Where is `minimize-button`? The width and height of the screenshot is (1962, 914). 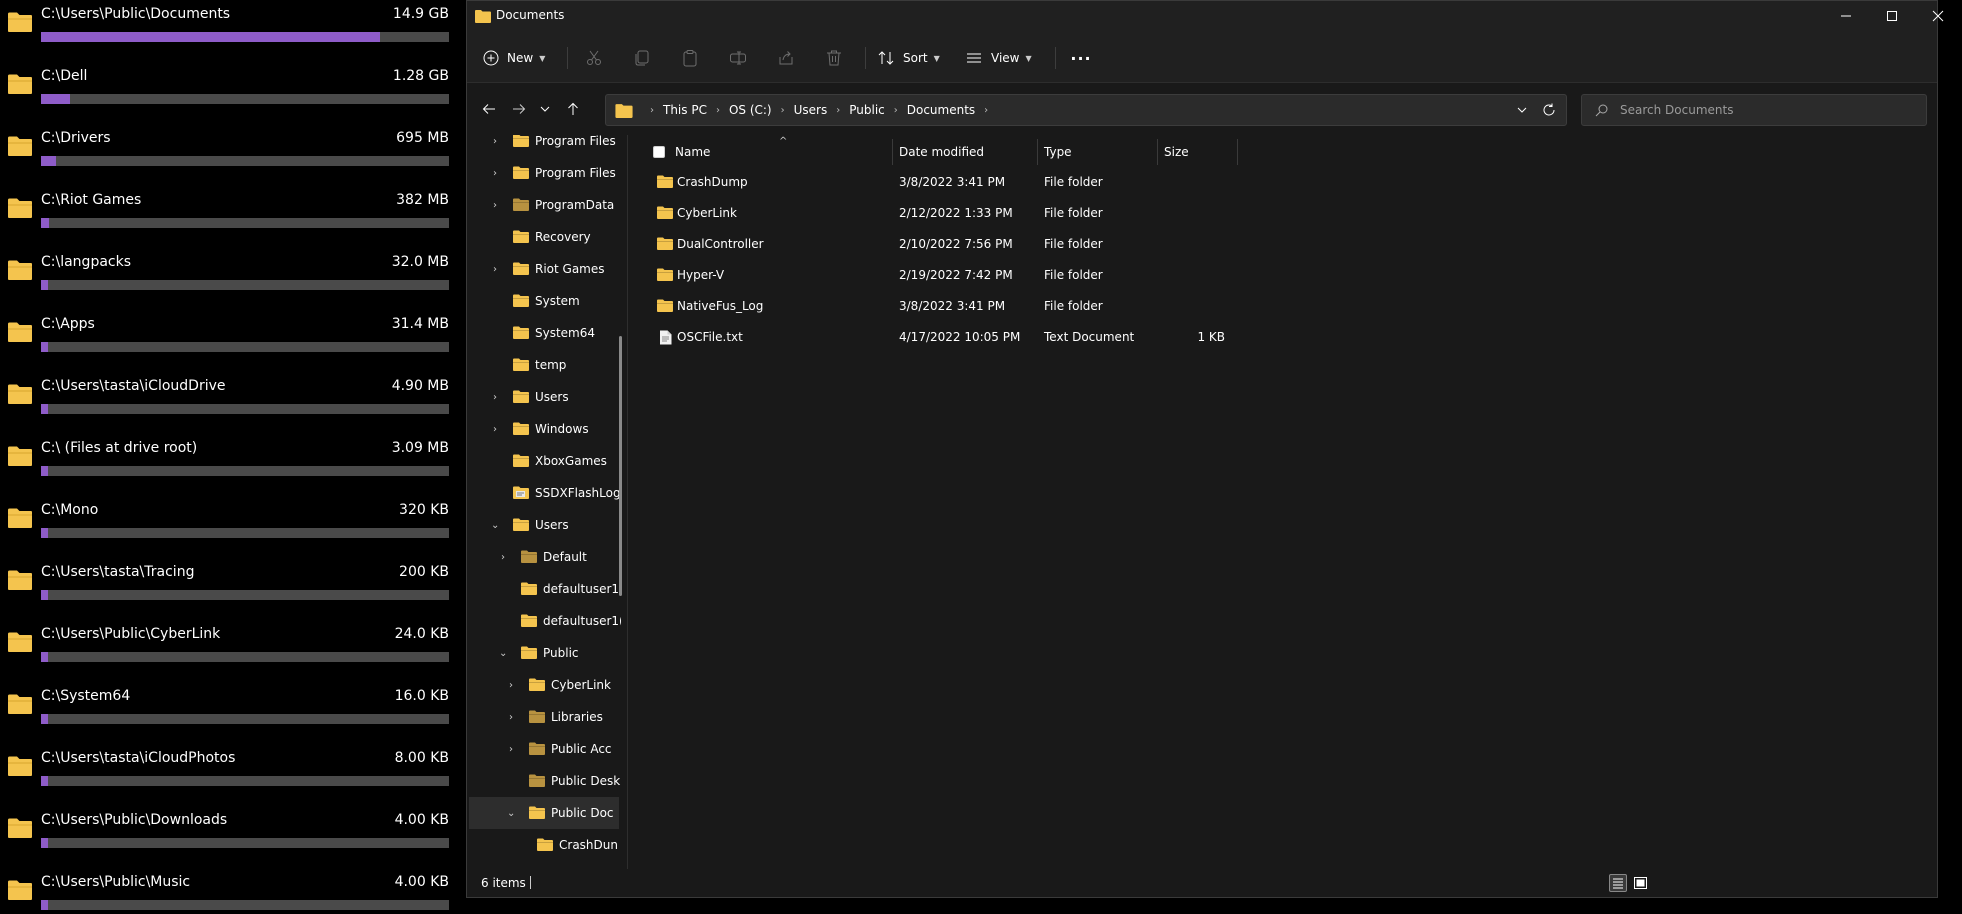 minimize-button is located at coordinates (1846, 16).